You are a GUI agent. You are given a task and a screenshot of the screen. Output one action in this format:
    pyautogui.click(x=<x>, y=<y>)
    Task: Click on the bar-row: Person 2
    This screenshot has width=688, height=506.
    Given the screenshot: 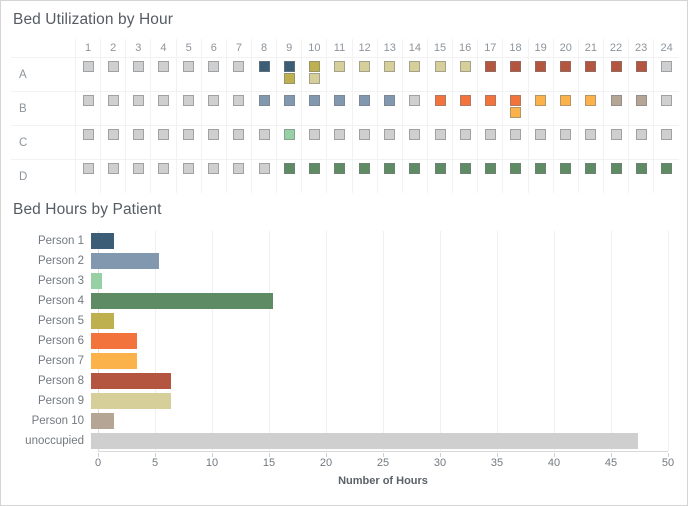 What is the action you would take?
    pyautogui.click(x=345, y=261)
    